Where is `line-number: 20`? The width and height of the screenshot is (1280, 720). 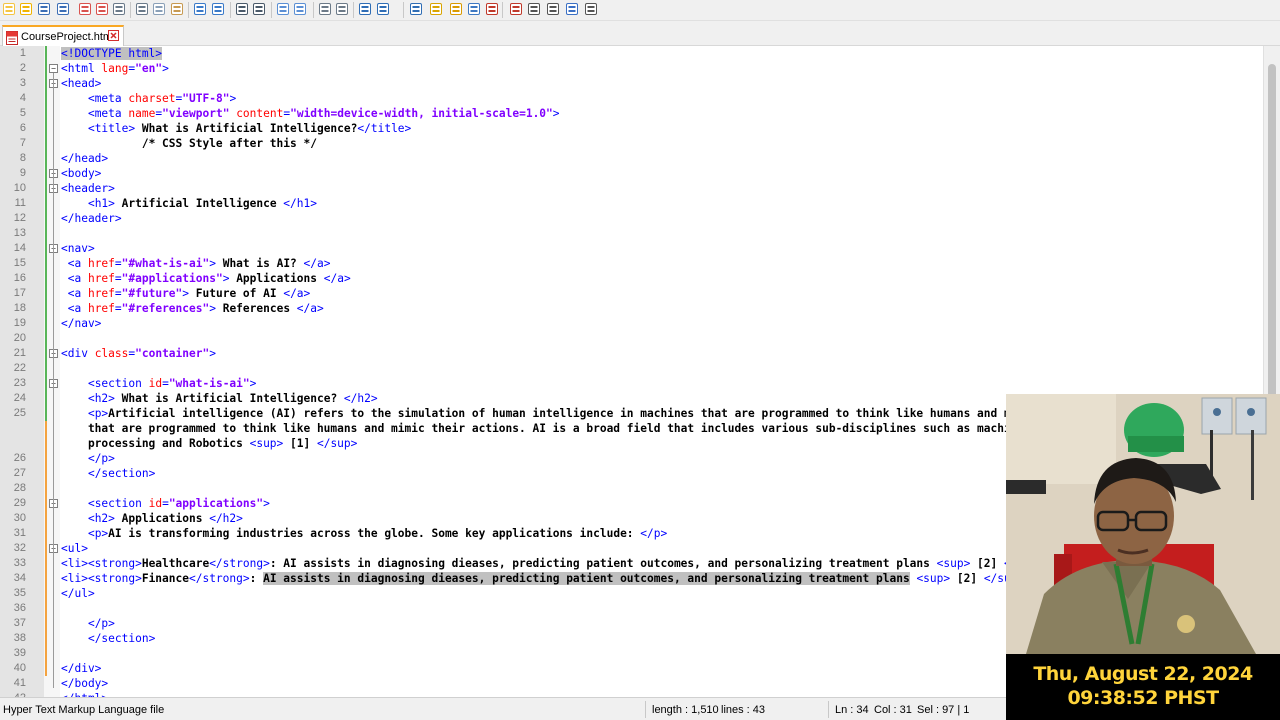
line-number: 20 is located at coordinates (19, 338).